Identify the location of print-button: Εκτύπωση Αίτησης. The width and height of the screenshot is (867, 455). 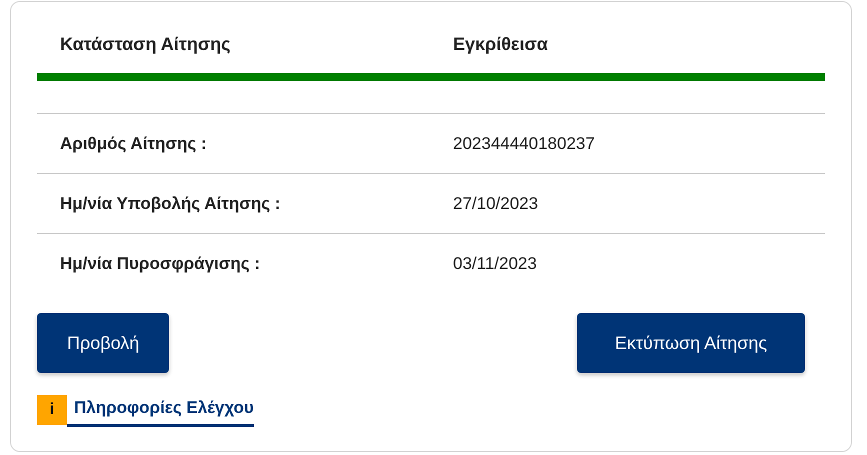
(691, 343).